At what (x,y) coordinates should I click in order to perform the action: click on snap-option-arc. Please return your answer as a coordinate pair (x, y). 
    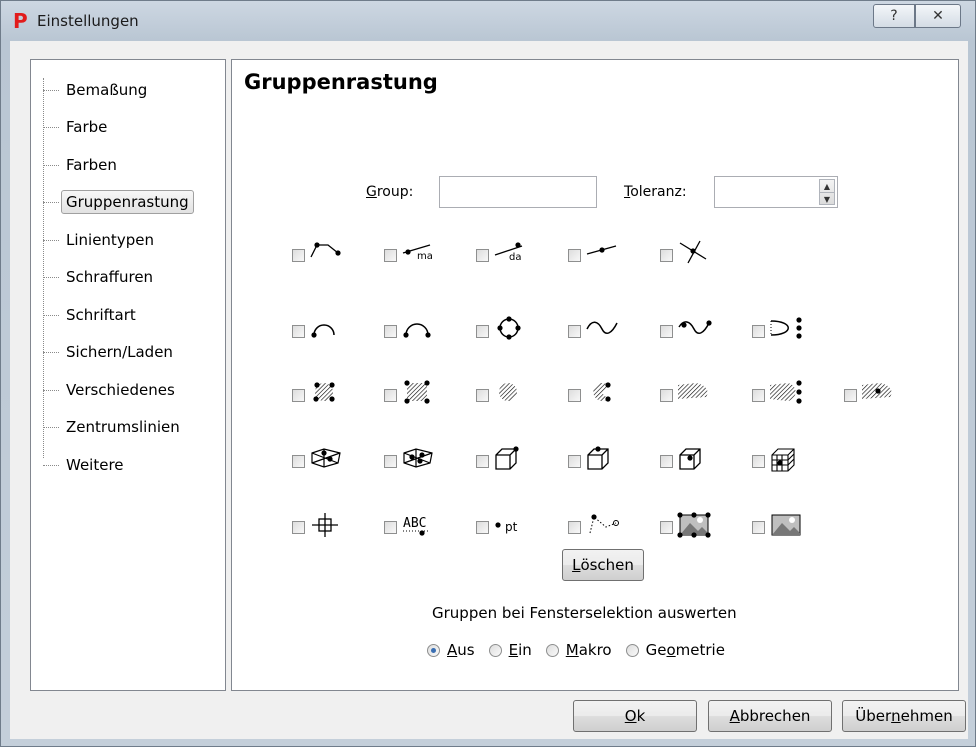
    Looking at the image, I should click on (327, 331).